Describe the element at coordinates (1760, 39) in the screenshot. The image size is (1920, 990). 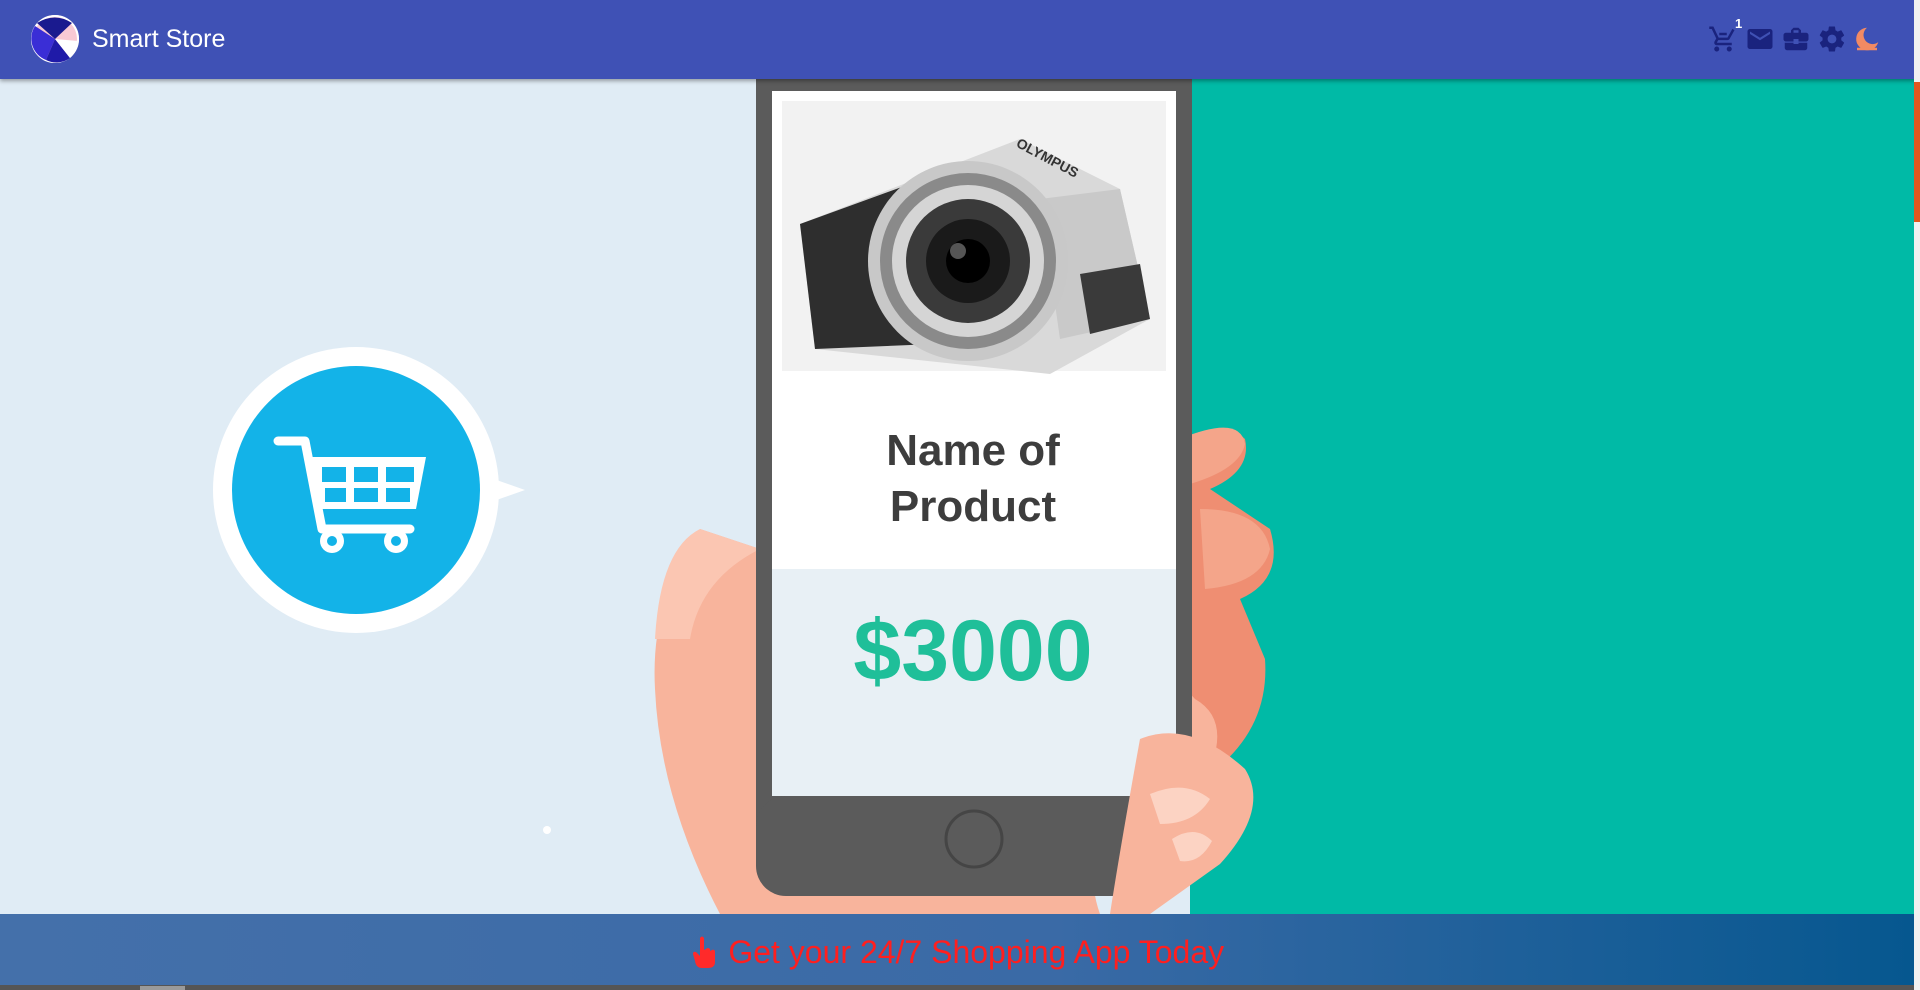
I see `mail-icon` at that location.